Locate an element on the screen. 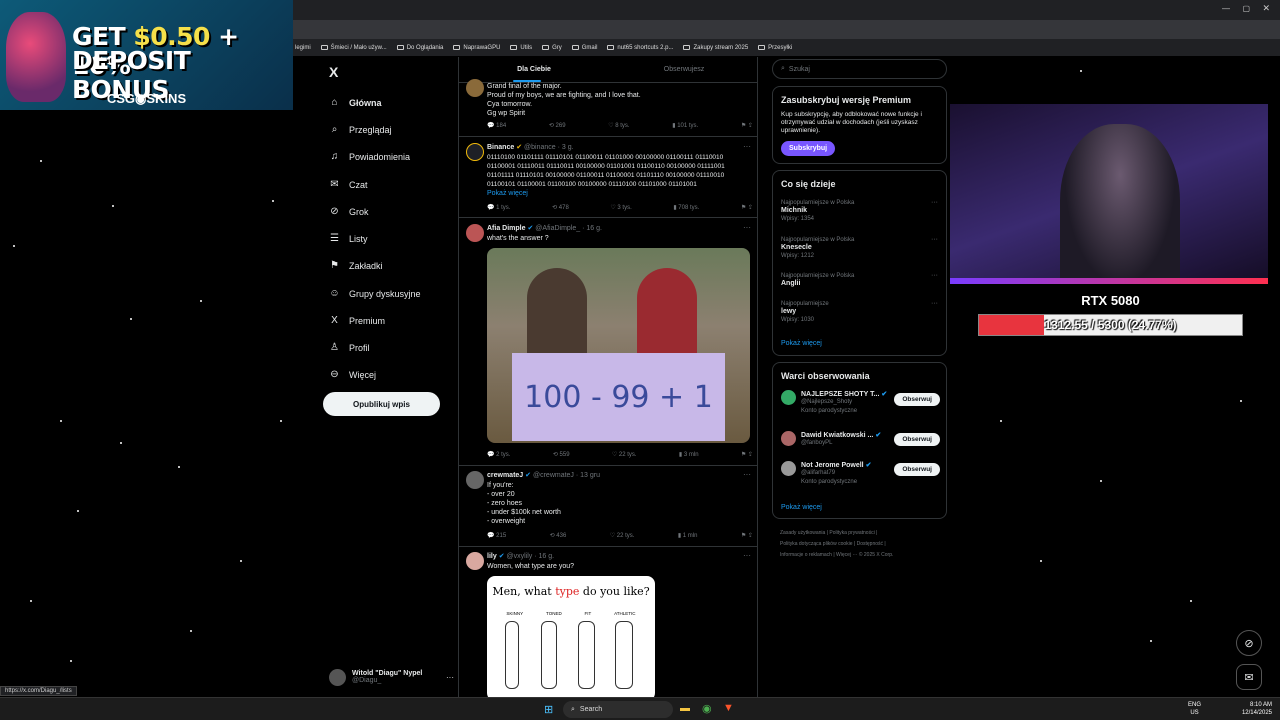 This screenshot has height=720, width=1280. bookmark-item: Gry is located at coordinates (552, 48).